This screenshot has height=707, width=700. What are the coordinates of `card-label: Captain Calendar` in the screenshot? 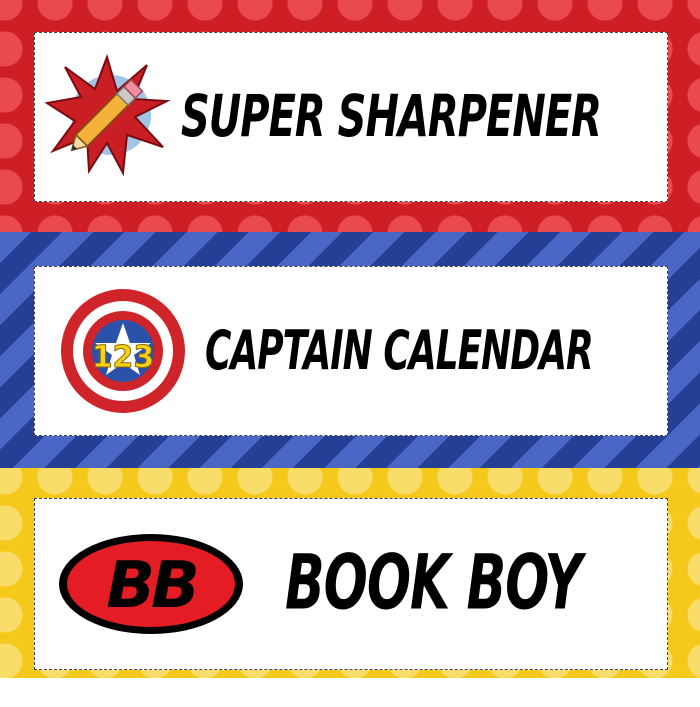 It's located at (399, 351).